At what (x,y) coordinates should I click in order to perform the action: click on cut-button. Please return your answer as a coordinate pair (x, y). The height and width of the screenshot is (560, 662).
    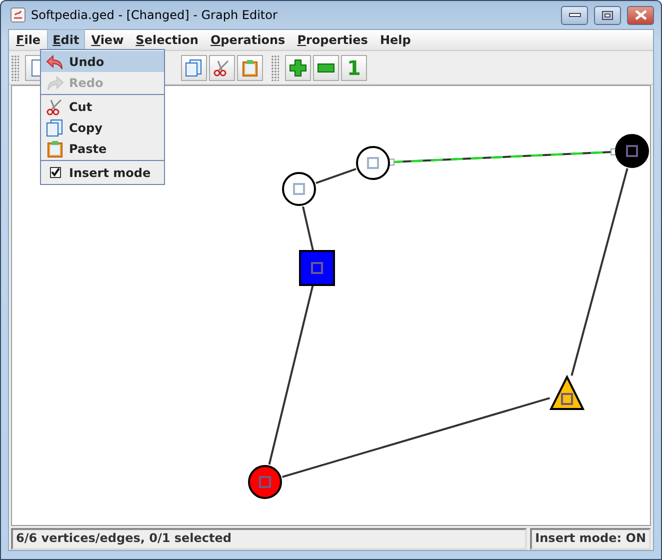
    Looking at the image, I should click on (222, 67).